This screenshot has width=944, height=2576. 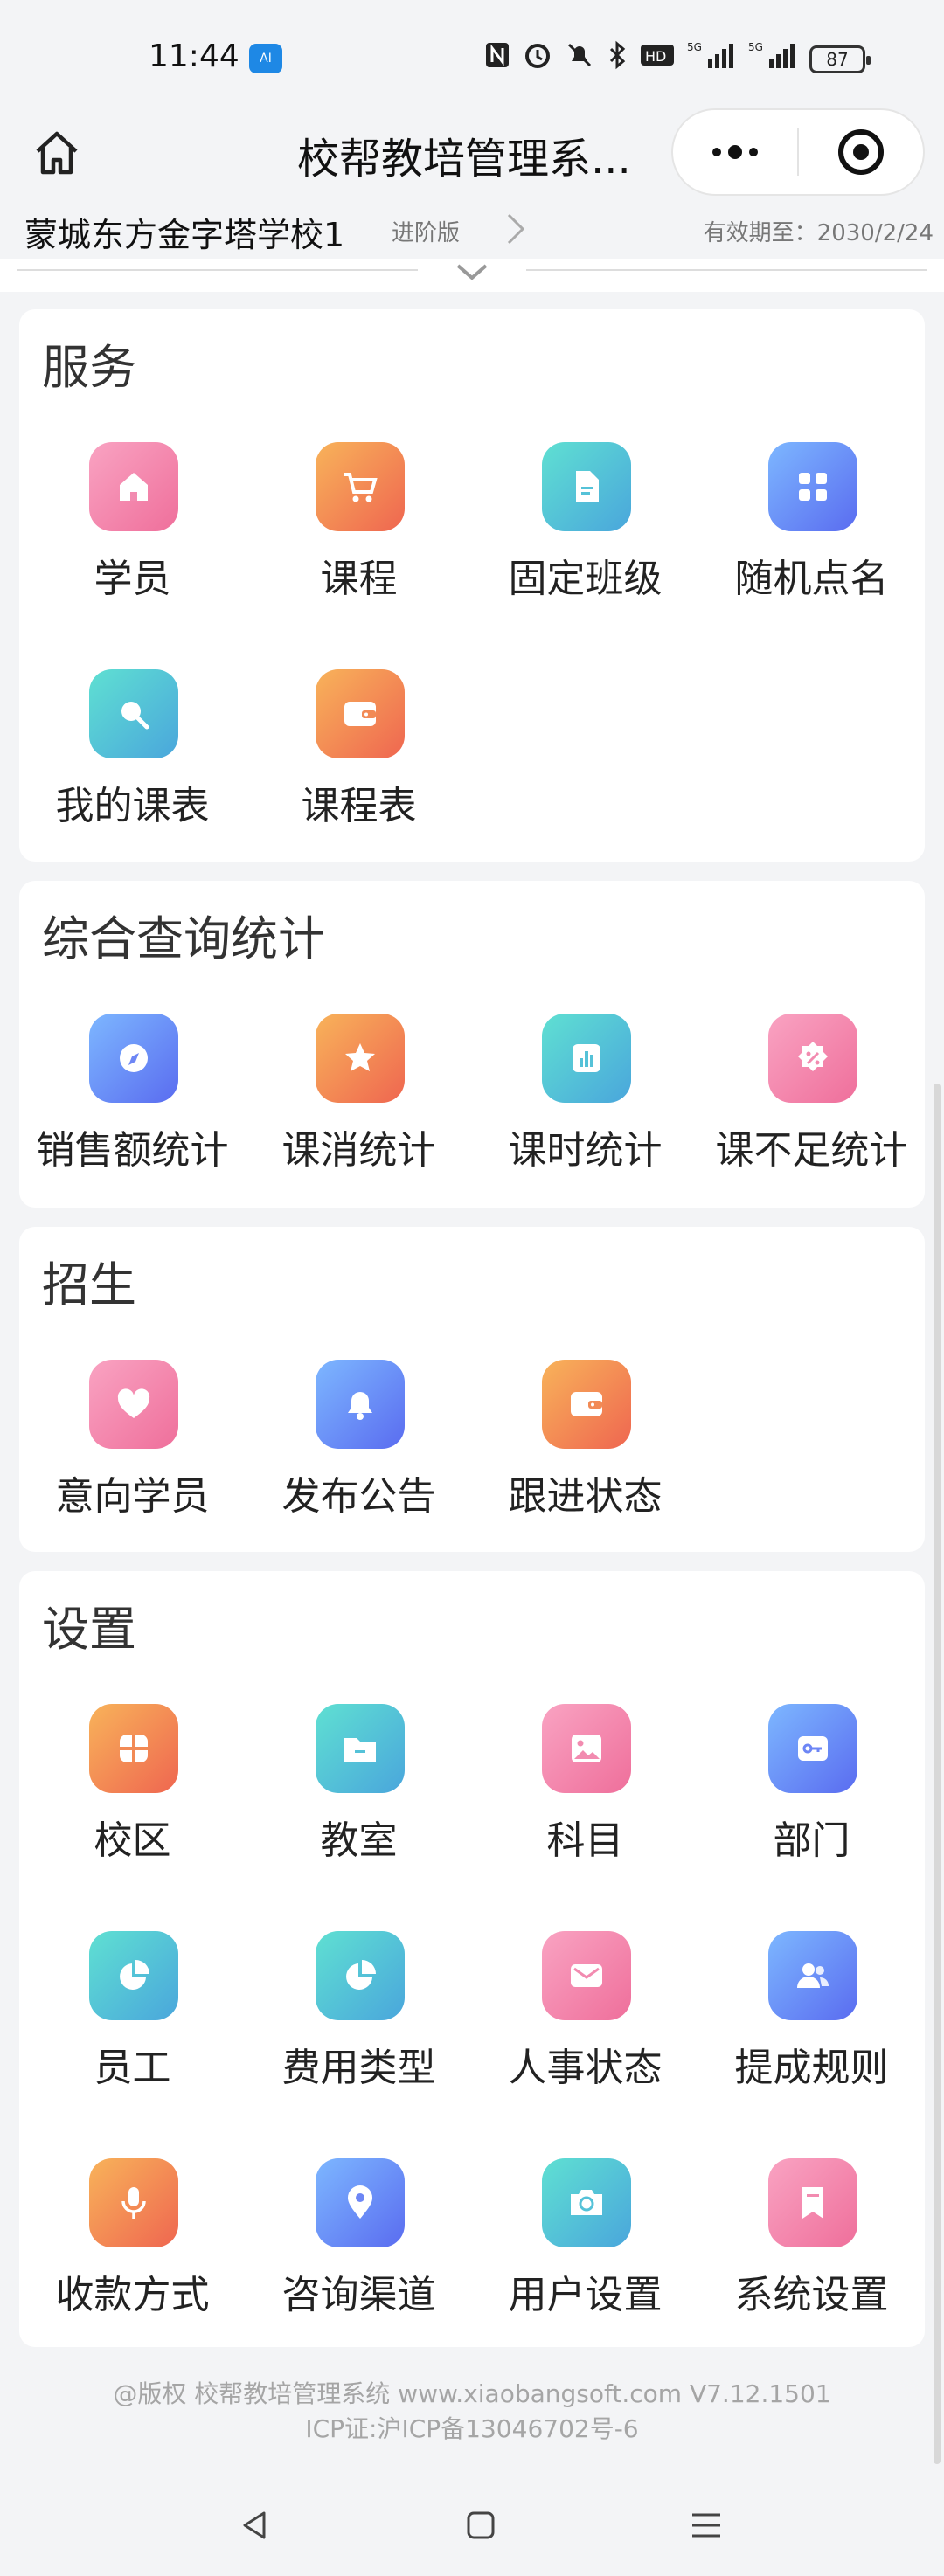 What do you see at coordinates (133, 1404) in the screenshot?
I see `heart-icon` at bounding box center [133, 1404].